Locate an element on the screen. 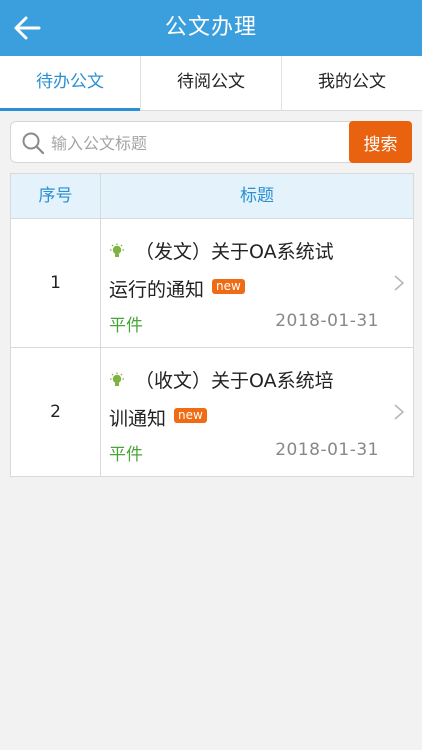  document-title: （发文）关于OA系统试 运行的通知 new is located at coordinates (247, 271).